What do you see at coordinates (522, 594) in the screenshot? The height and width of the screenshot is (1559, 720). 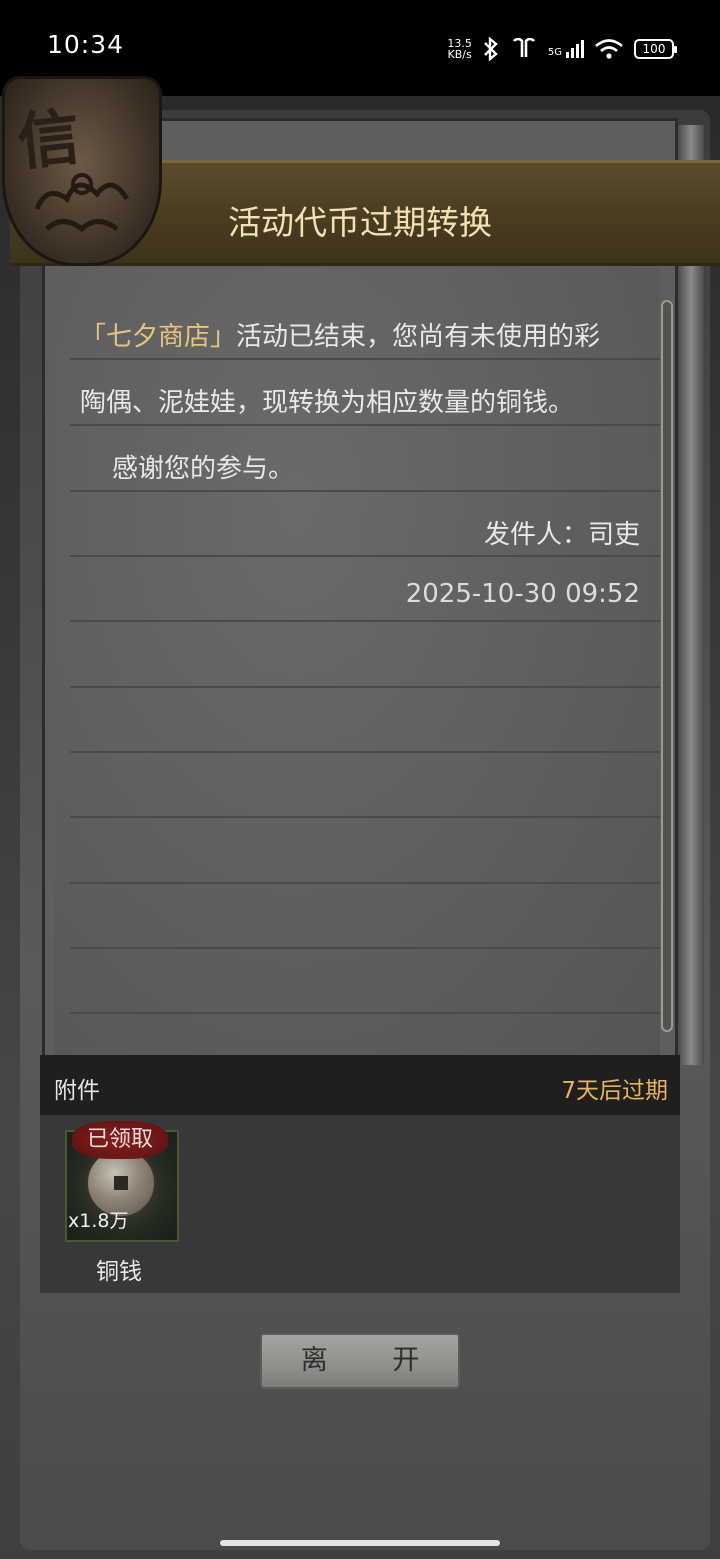 I see `mail-timestamp: 2025-10-30 09:52` at bounding box center [522, 594].